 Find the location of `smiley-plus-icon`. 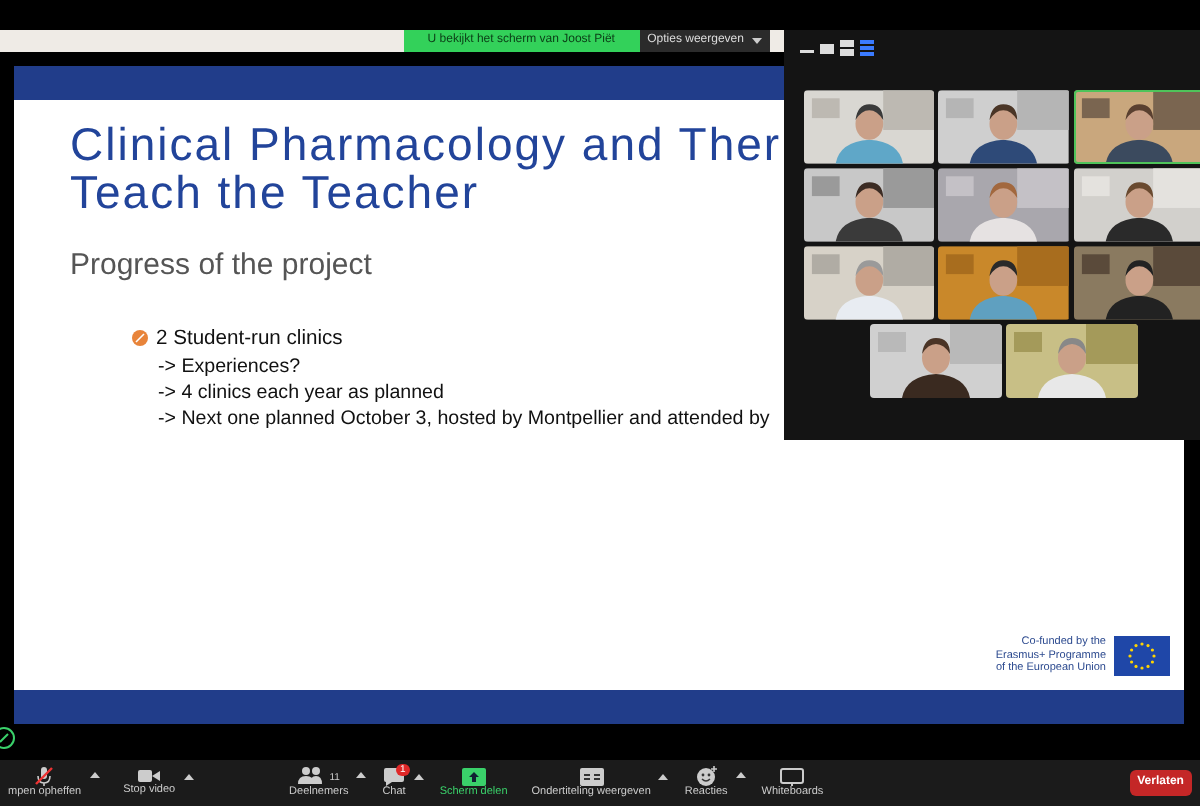

smiley-plus-icon is located at coordinates (706, 776).